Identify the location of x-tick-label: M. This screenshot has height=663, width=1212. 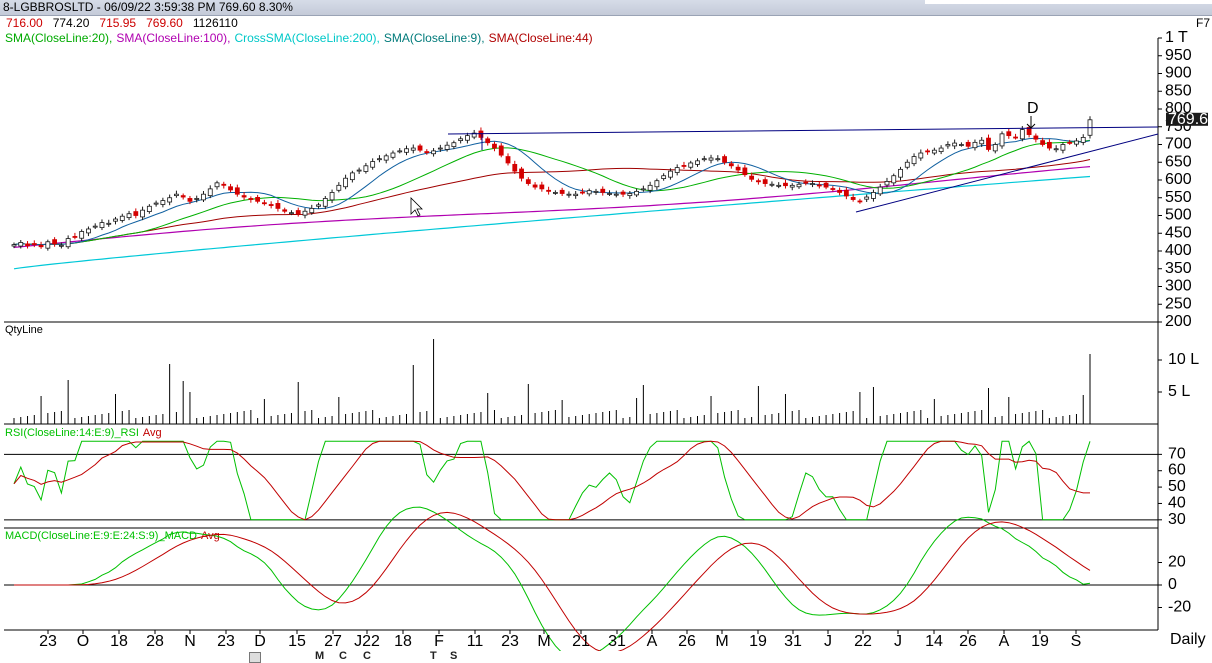
(721, 641).